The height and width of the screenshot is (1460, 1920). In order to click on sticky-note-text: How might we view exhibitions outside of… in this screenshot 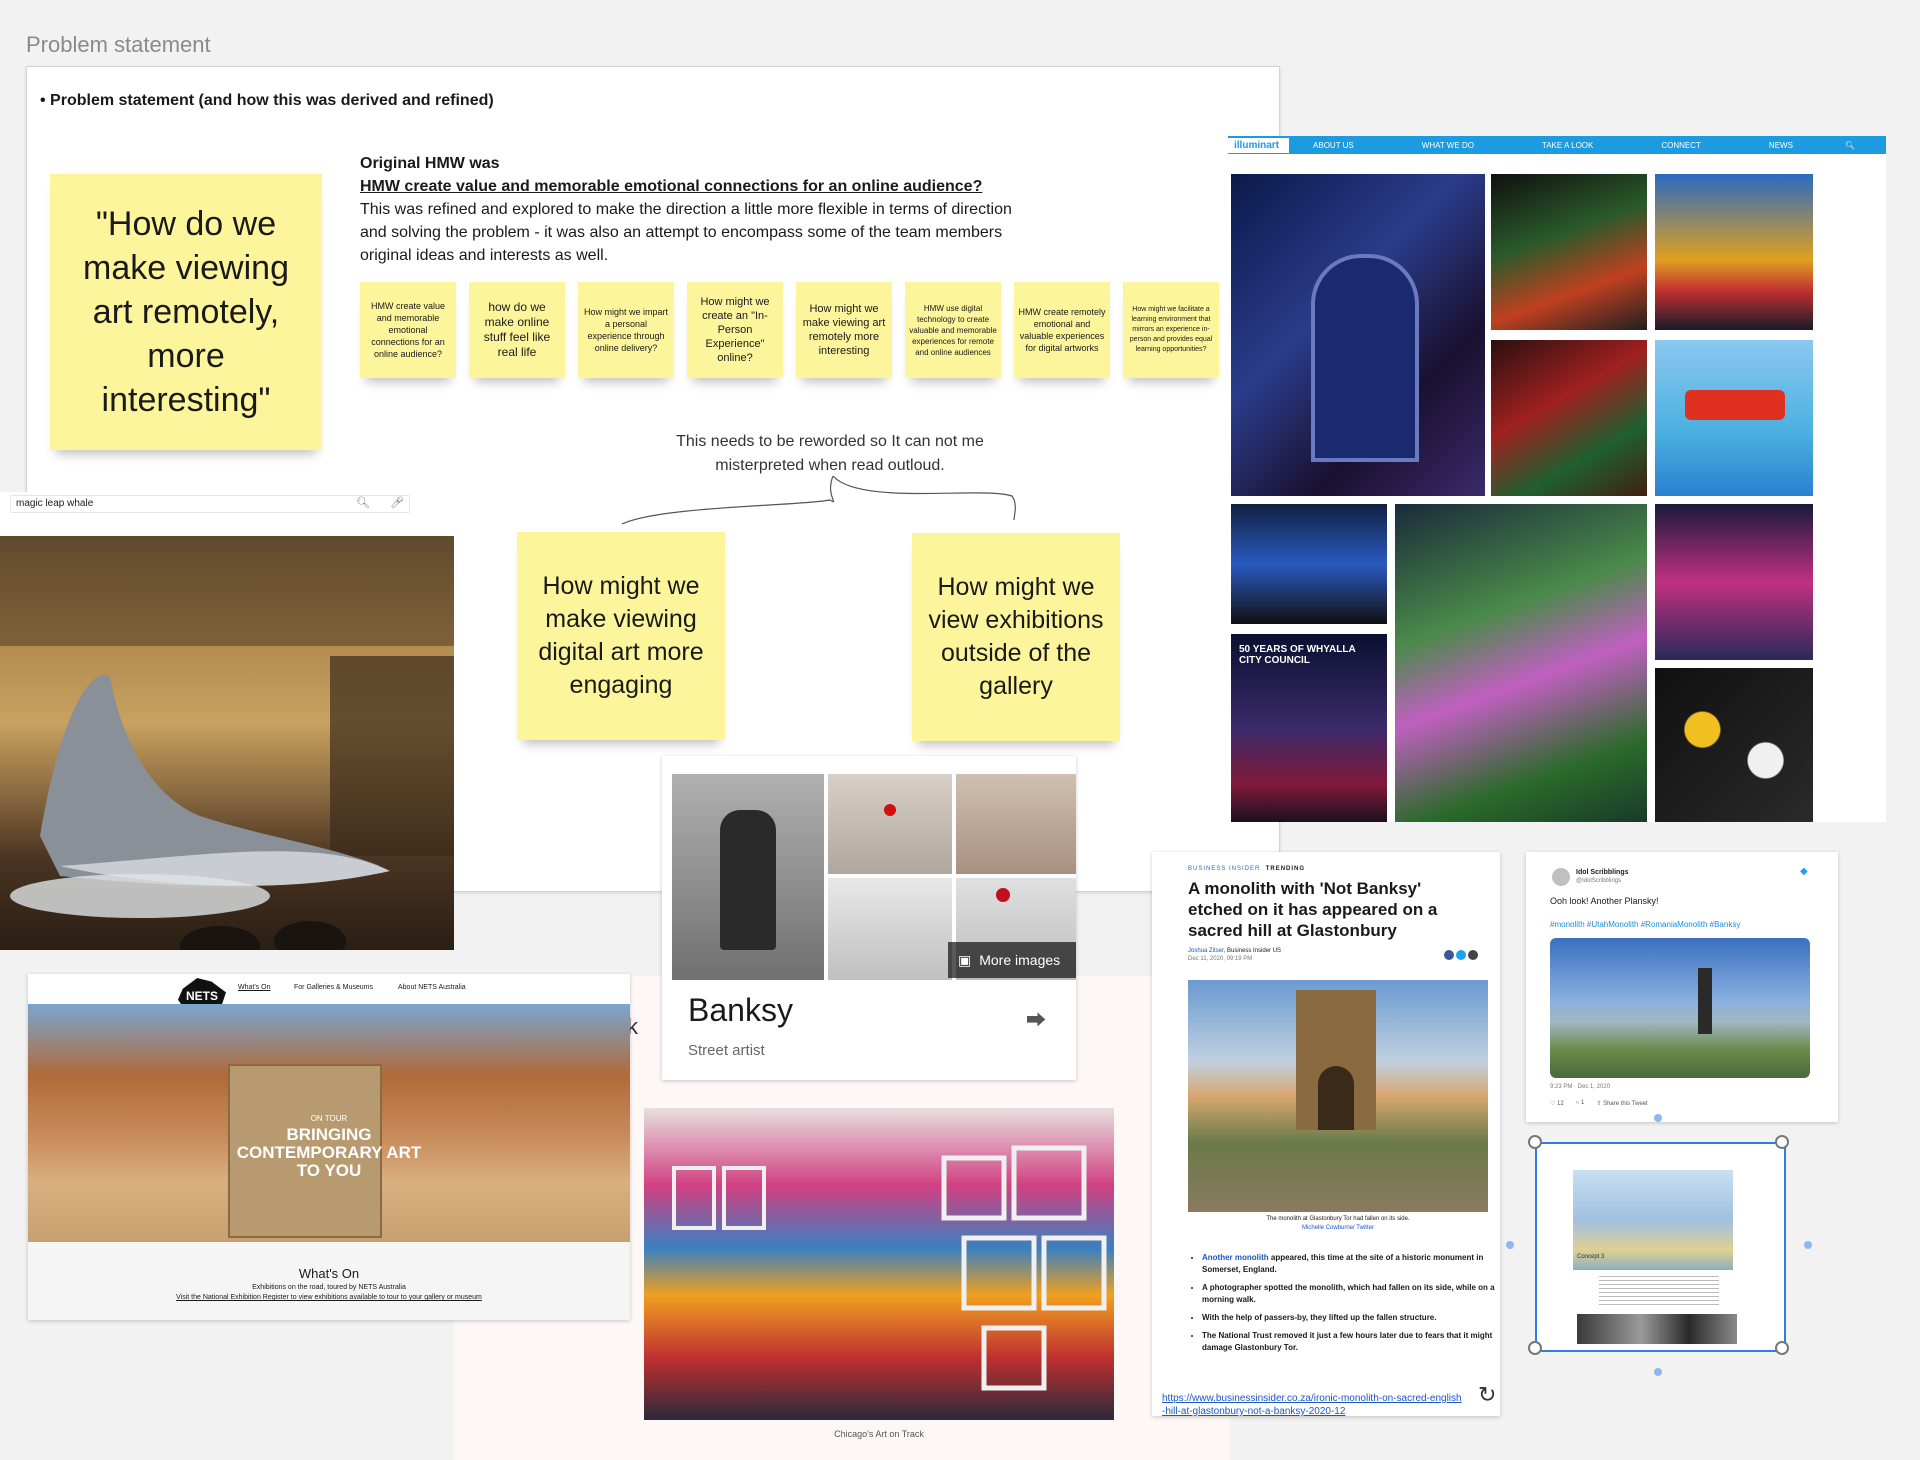, I will do `click(1016, 636)`.